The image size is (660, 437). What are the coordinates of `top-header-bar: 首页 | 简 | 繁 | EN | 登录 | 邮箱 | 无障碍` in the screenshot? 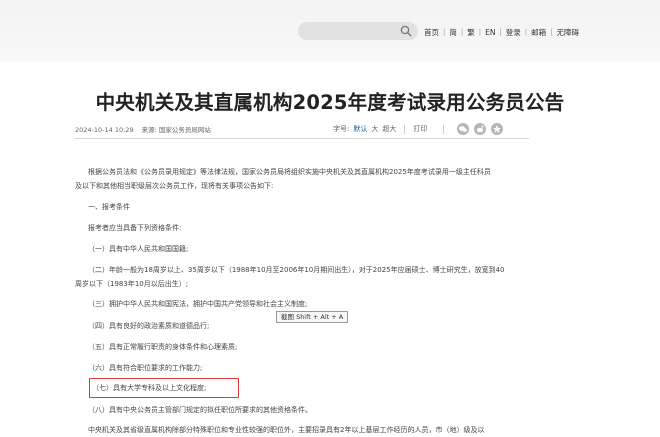 It's located at (330, 31).